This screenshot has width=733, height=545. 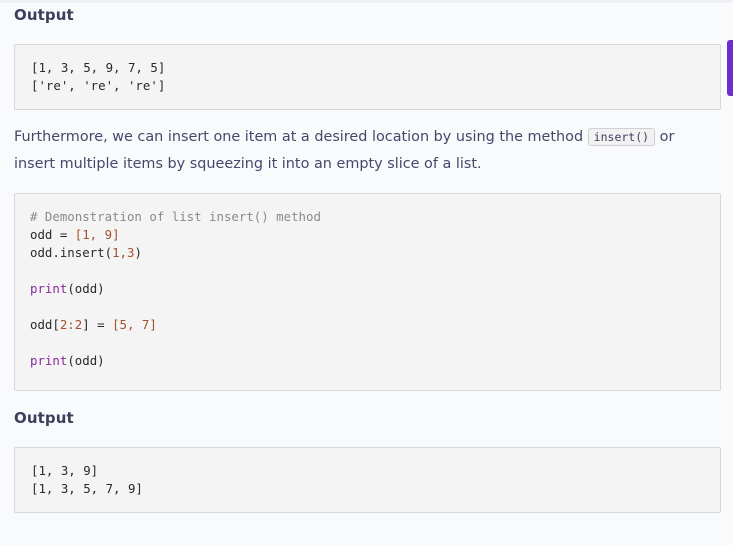 What do you see at coordinates (98, 67) in the screenshot?
I see `output-line: [1, 3, 5, 9, 7, 5]` at bounding box center [98, 67].